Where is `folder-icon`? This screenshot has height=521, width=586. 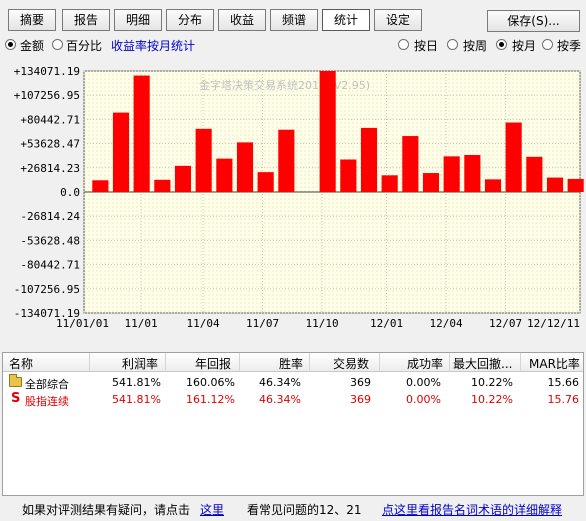
folder-icon is located at coordinates (15, 380).